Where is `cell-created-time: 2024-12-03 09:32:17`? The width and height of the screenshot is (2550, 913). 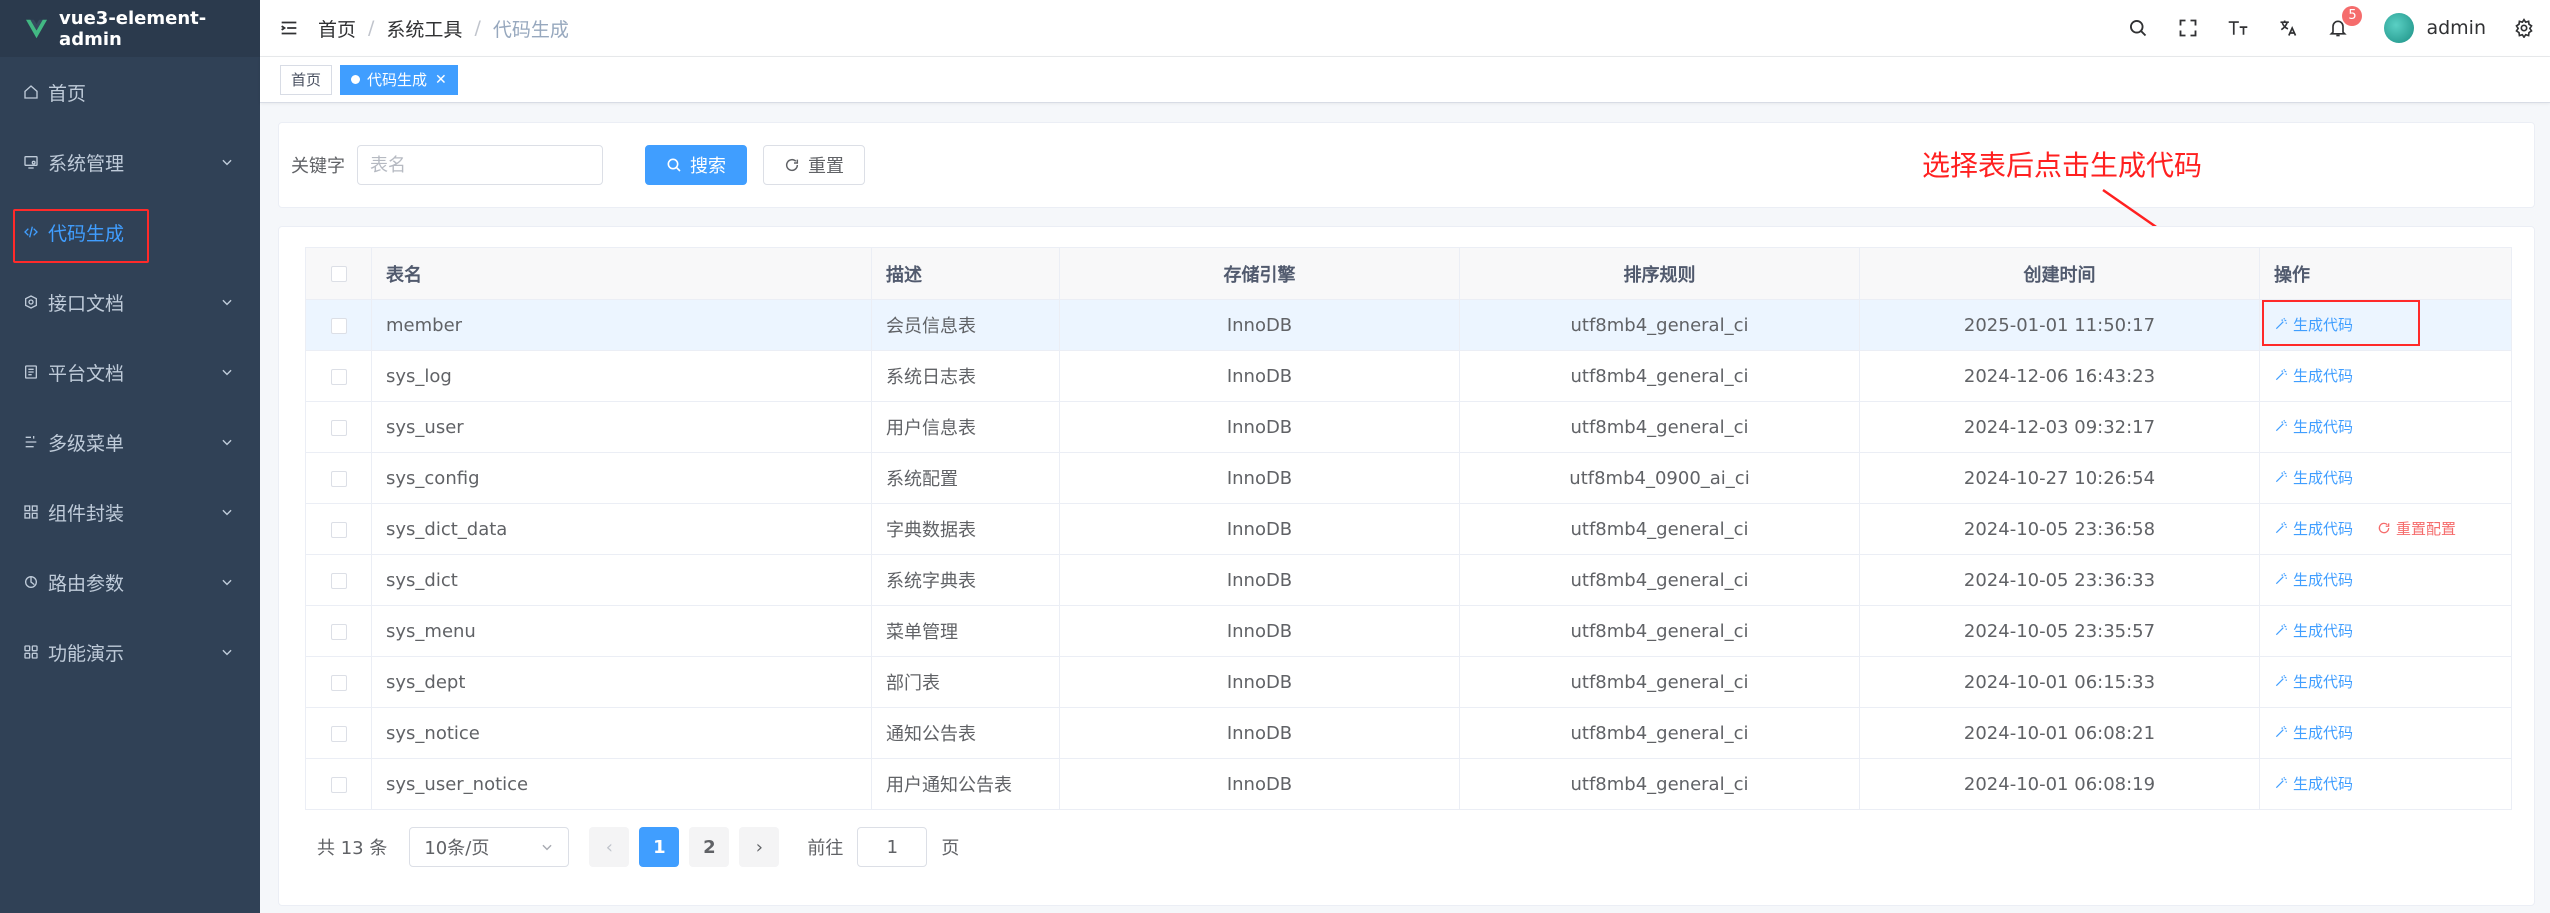
cell-created-time: 2024-12-03 09:32:17 is located at coordinates (2059, 427).